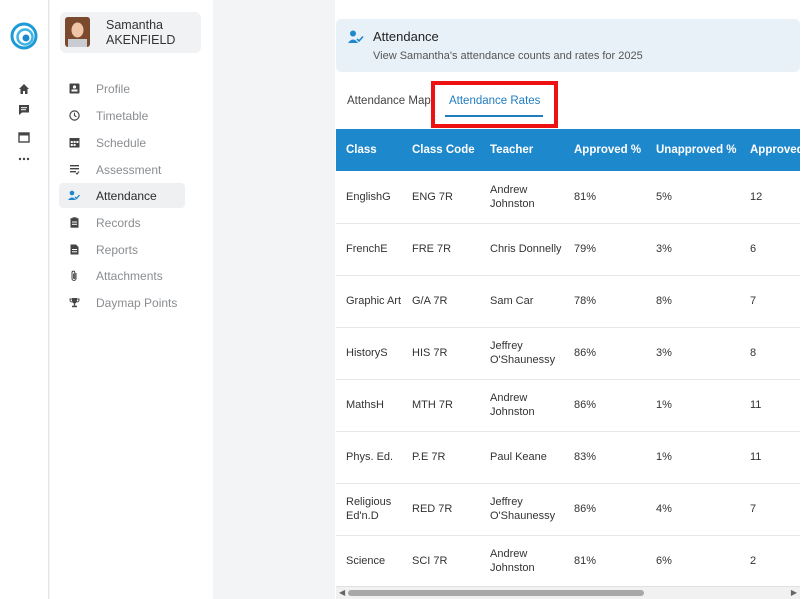 The width and height of the screenshot is (805, 599). Describe the element at coordinates (74, 249) in the screenshot. I see `document-icon` at that location.